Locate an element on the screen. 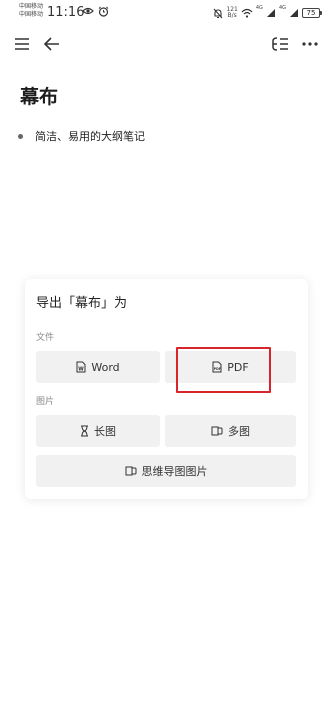  more-button is located at coordinates (310, 44).